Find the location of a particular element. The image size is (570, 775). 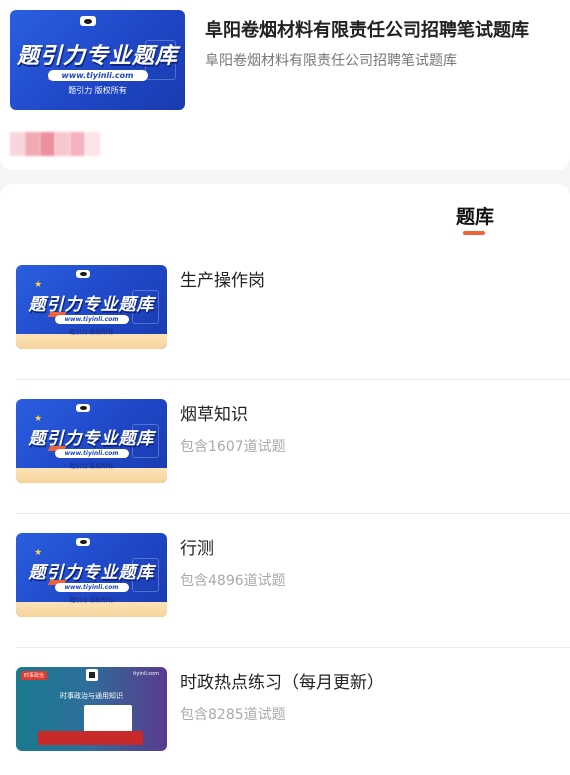

item-count: 包含4896道试题 is located at coordinates (233, 581).